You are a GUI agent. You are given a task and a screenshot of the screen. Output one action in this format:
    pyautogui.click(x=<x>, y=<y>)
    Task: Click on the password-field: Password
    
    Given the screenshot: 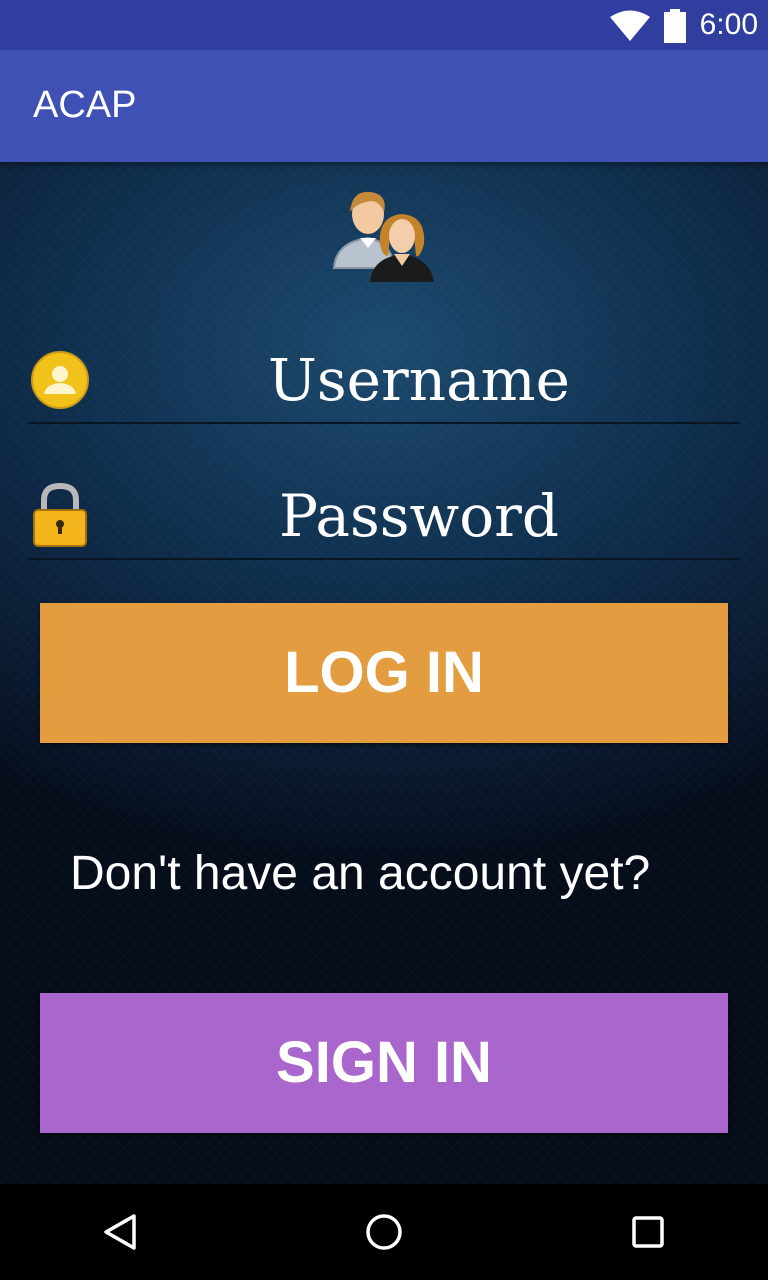 What is the action you would take?
    pyautogui.click(x=384, y=514)
    